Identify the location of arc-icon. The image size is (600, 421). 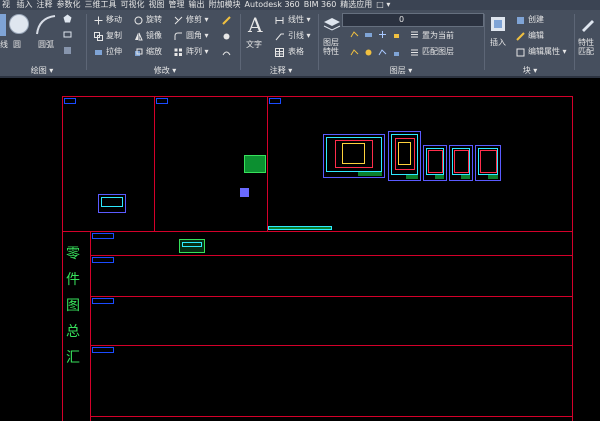
(46, 25).